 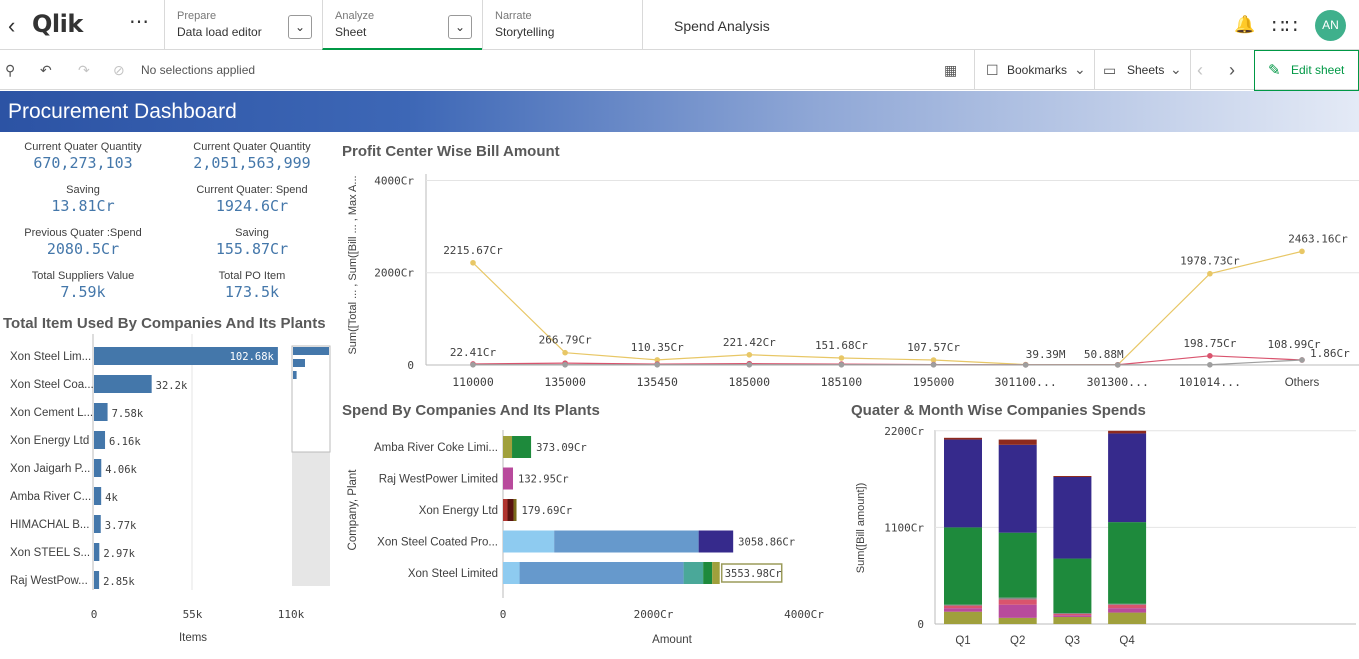 I want to click on profit-chart-title: Profit Center Wise Bill Amount, so click(x=451, y=151).